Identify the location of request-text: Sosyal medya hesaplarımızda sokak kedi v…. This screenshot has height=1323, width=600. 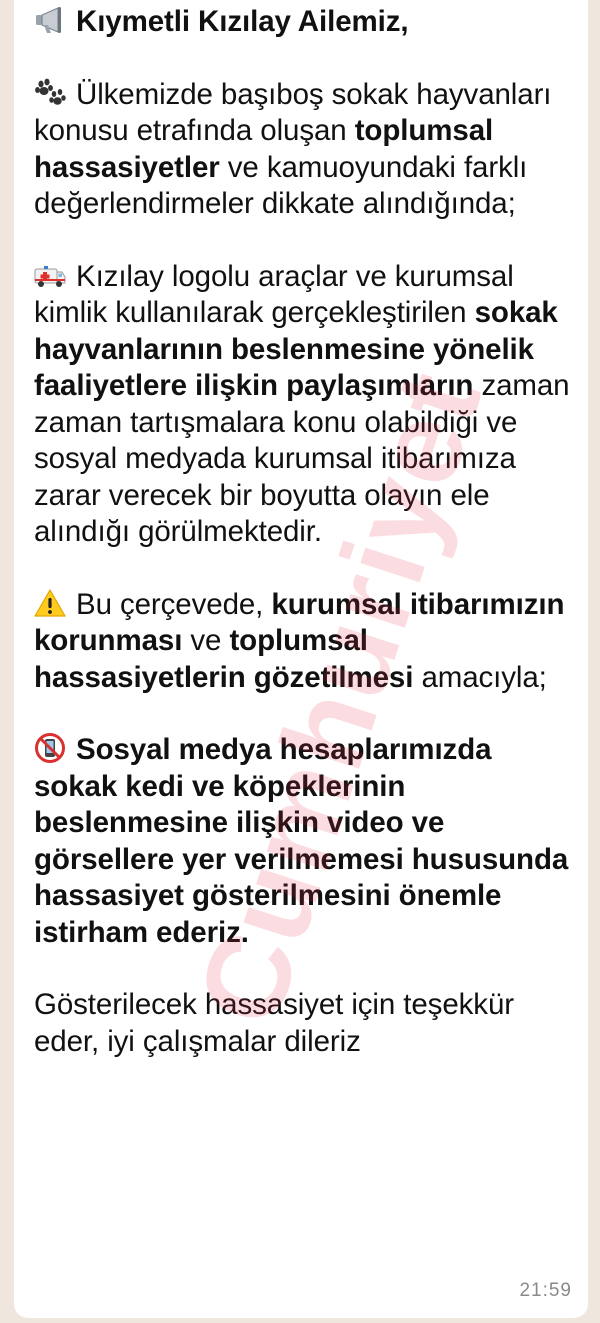
(301, 841).